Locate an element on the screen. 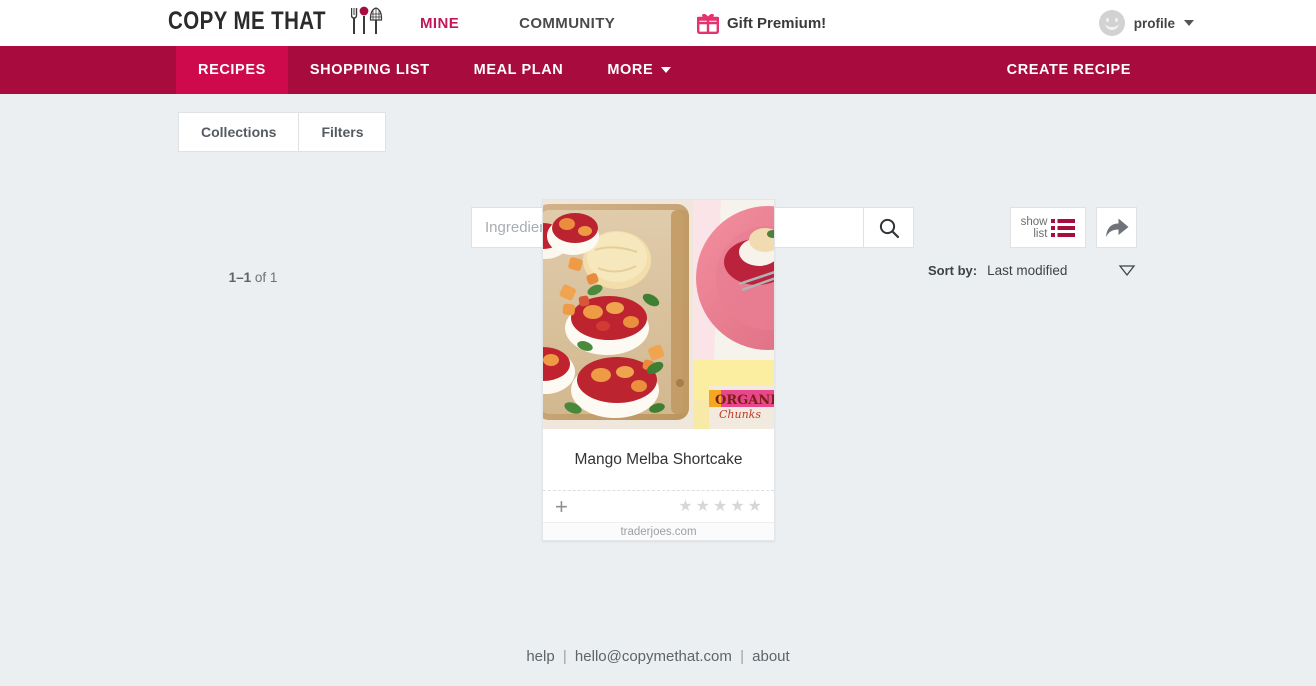 This screenshot has width=1316, height=686. add-recipe-plus-icon: + is located at coordinates (561, 506).